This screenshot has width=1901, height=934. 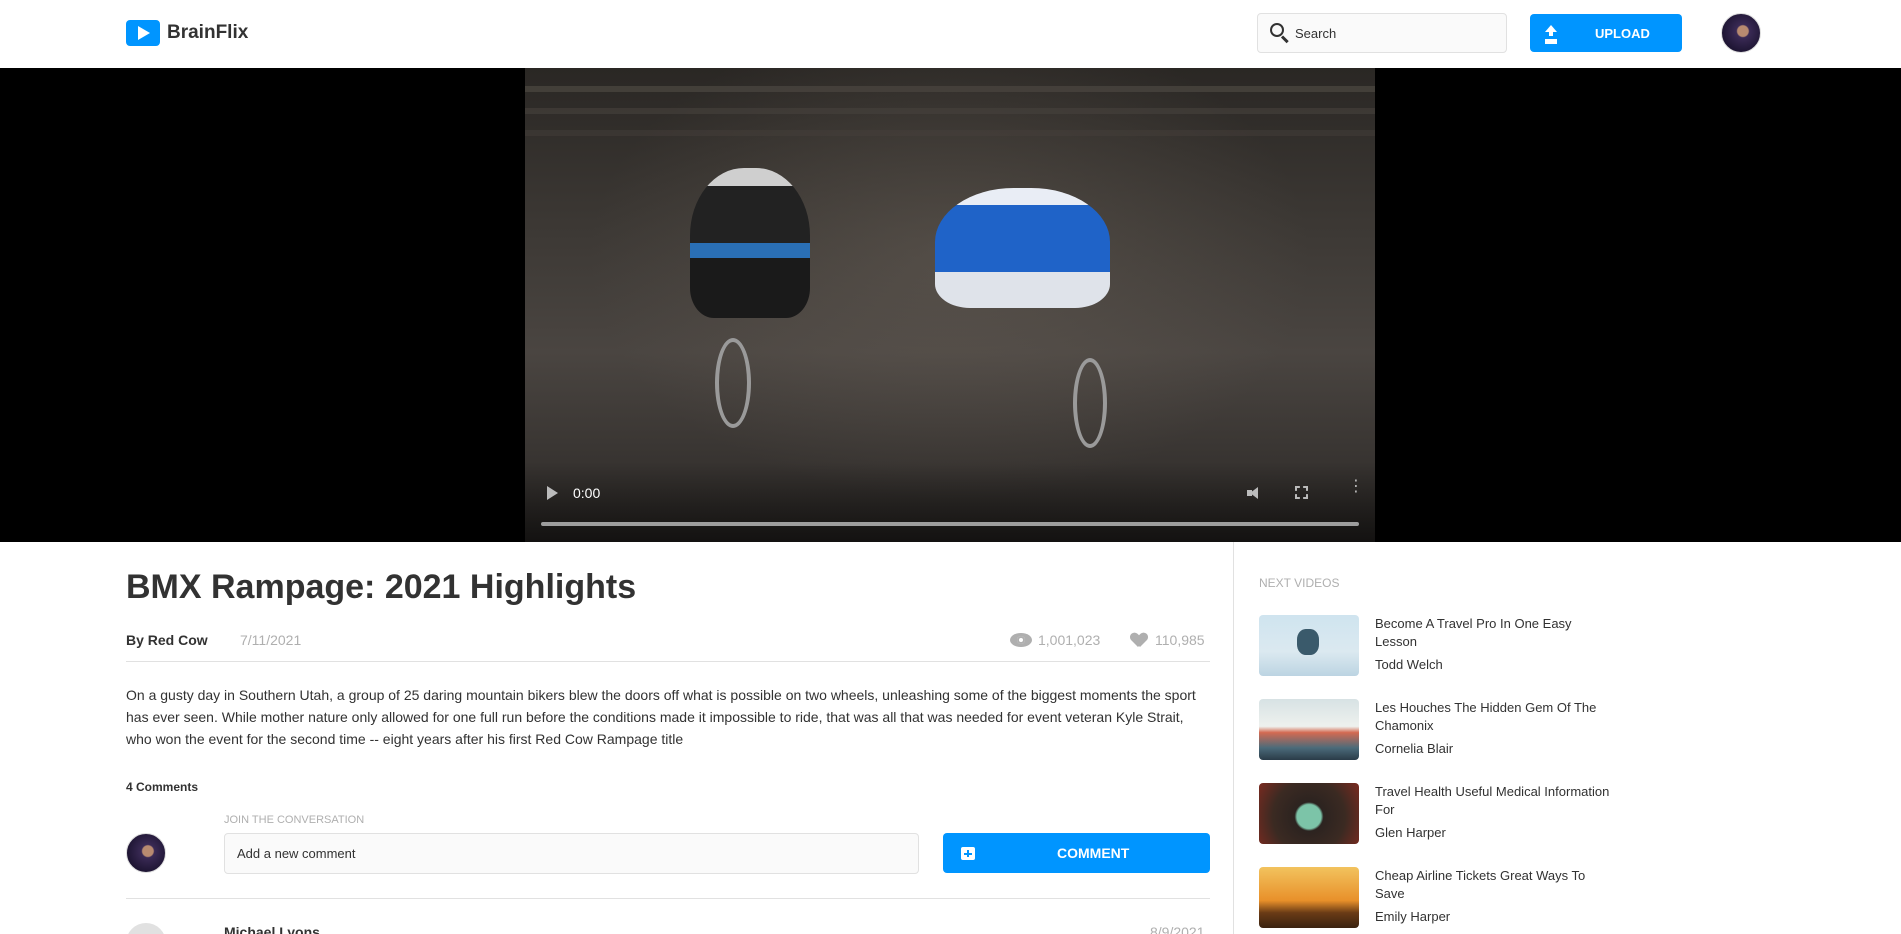 What do you see at coordinates (587, 493) in the screenshot?
I see `current-time: 0:00` at bounding box center [587, 493].